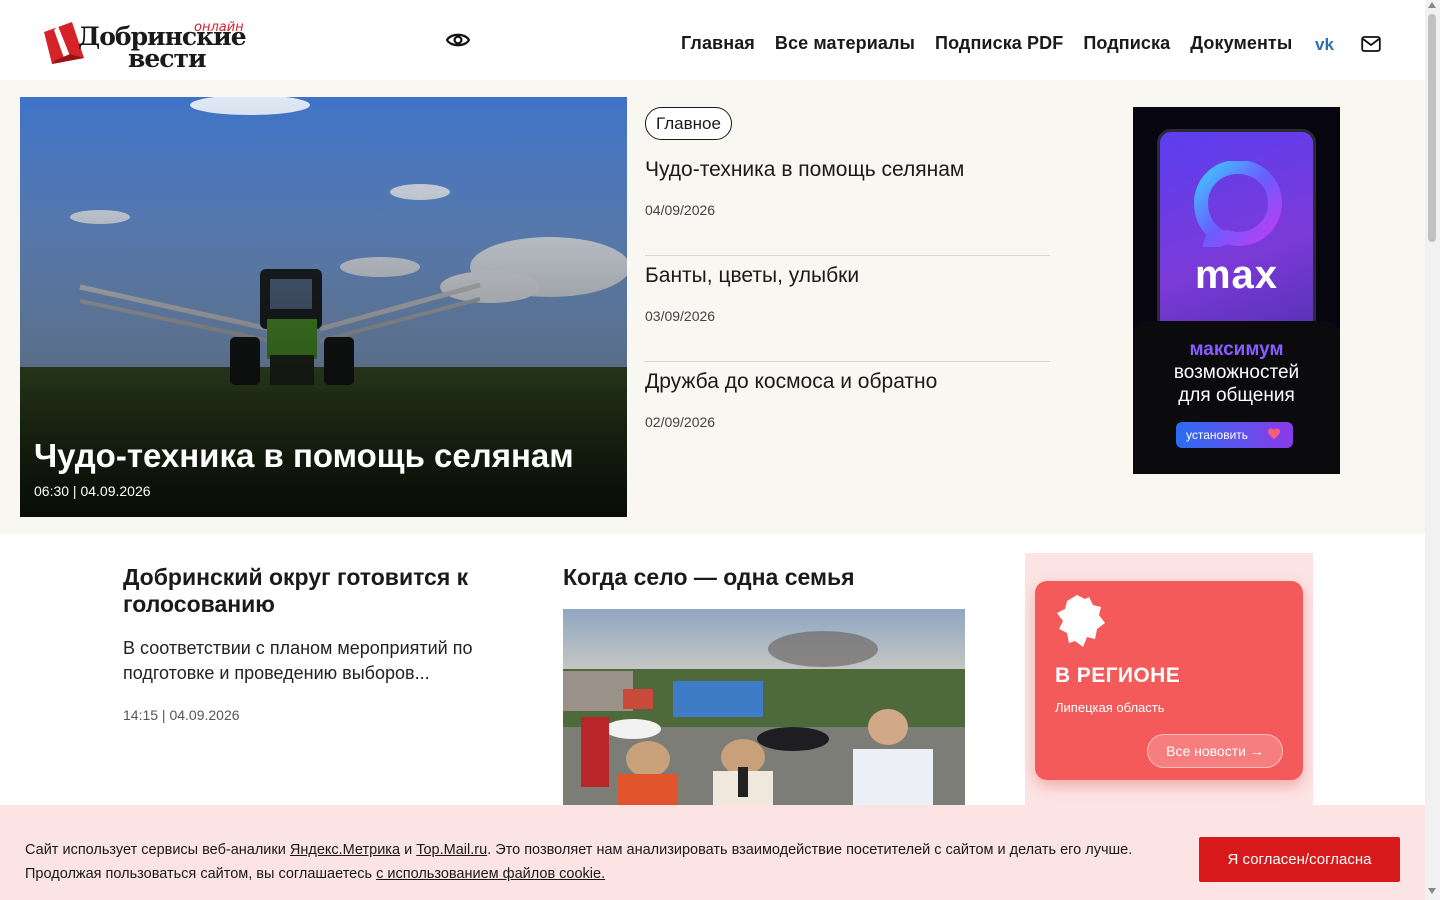 This screenshot has width=1440, height=900. I want to click on ad-line2b: для общения, so click(1236, 395).